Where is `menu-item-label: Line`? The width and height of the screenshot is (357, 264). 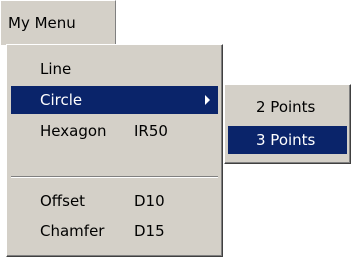 menu-item-label: Line is located at coordinates (56, 69).